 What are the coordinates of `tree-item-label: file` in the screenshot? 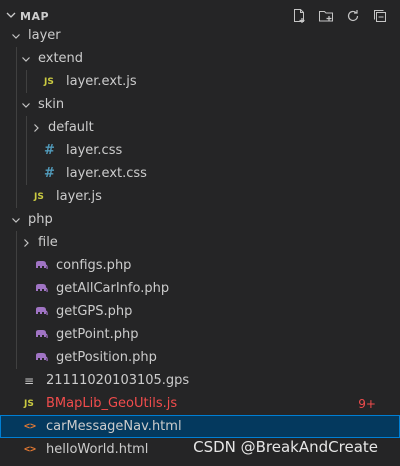 It's located at (48, 242).